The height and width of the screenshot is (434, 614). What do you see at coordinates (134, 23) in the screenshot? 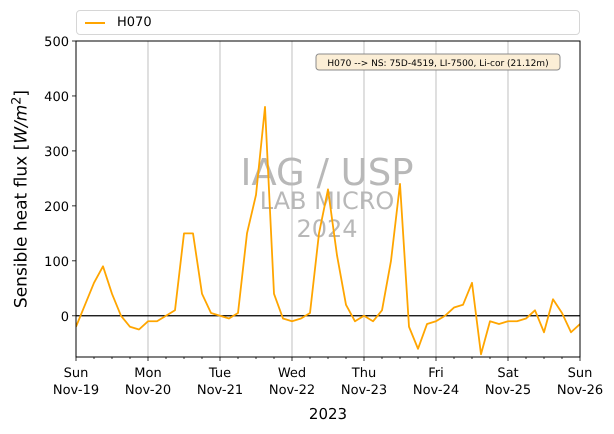
I see `legend-label: H070` at bounding box center [134, 23].